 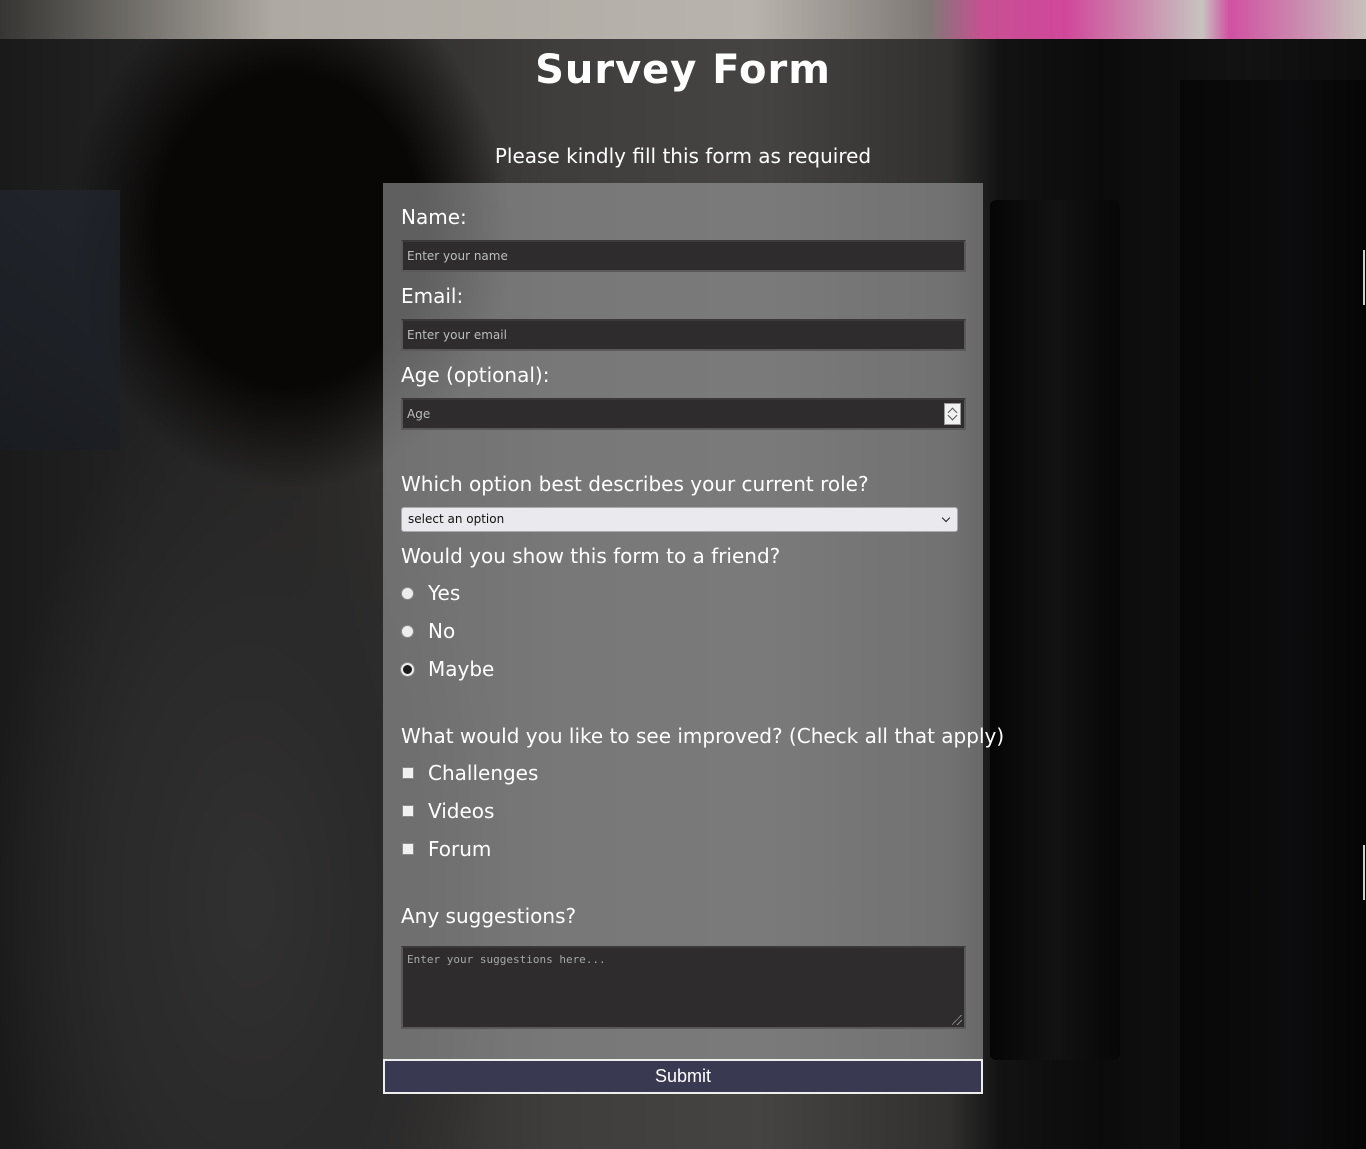 What do you see at coordinates (442, 631) in the screenshot?
I see `radio-label: No` at bounding box center [442, 631].